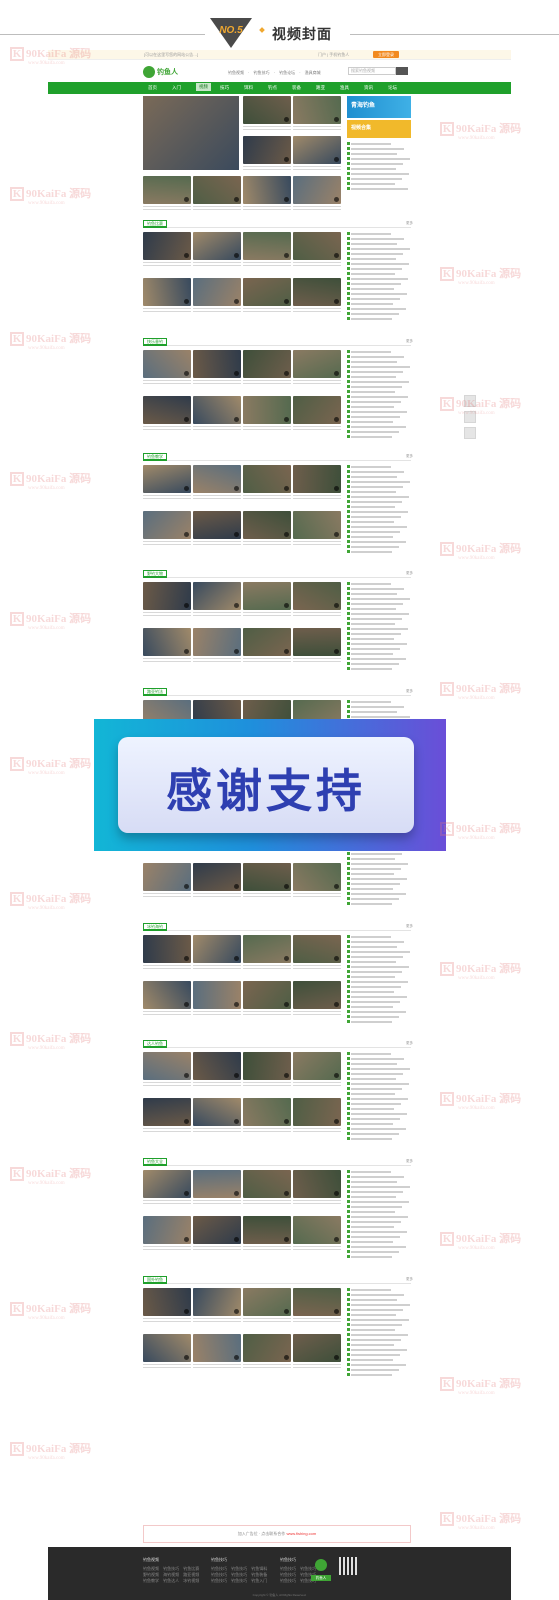 This screenshot has width=559, height=1600. I want to click on nav-item: 钓点, so click(272, 88).